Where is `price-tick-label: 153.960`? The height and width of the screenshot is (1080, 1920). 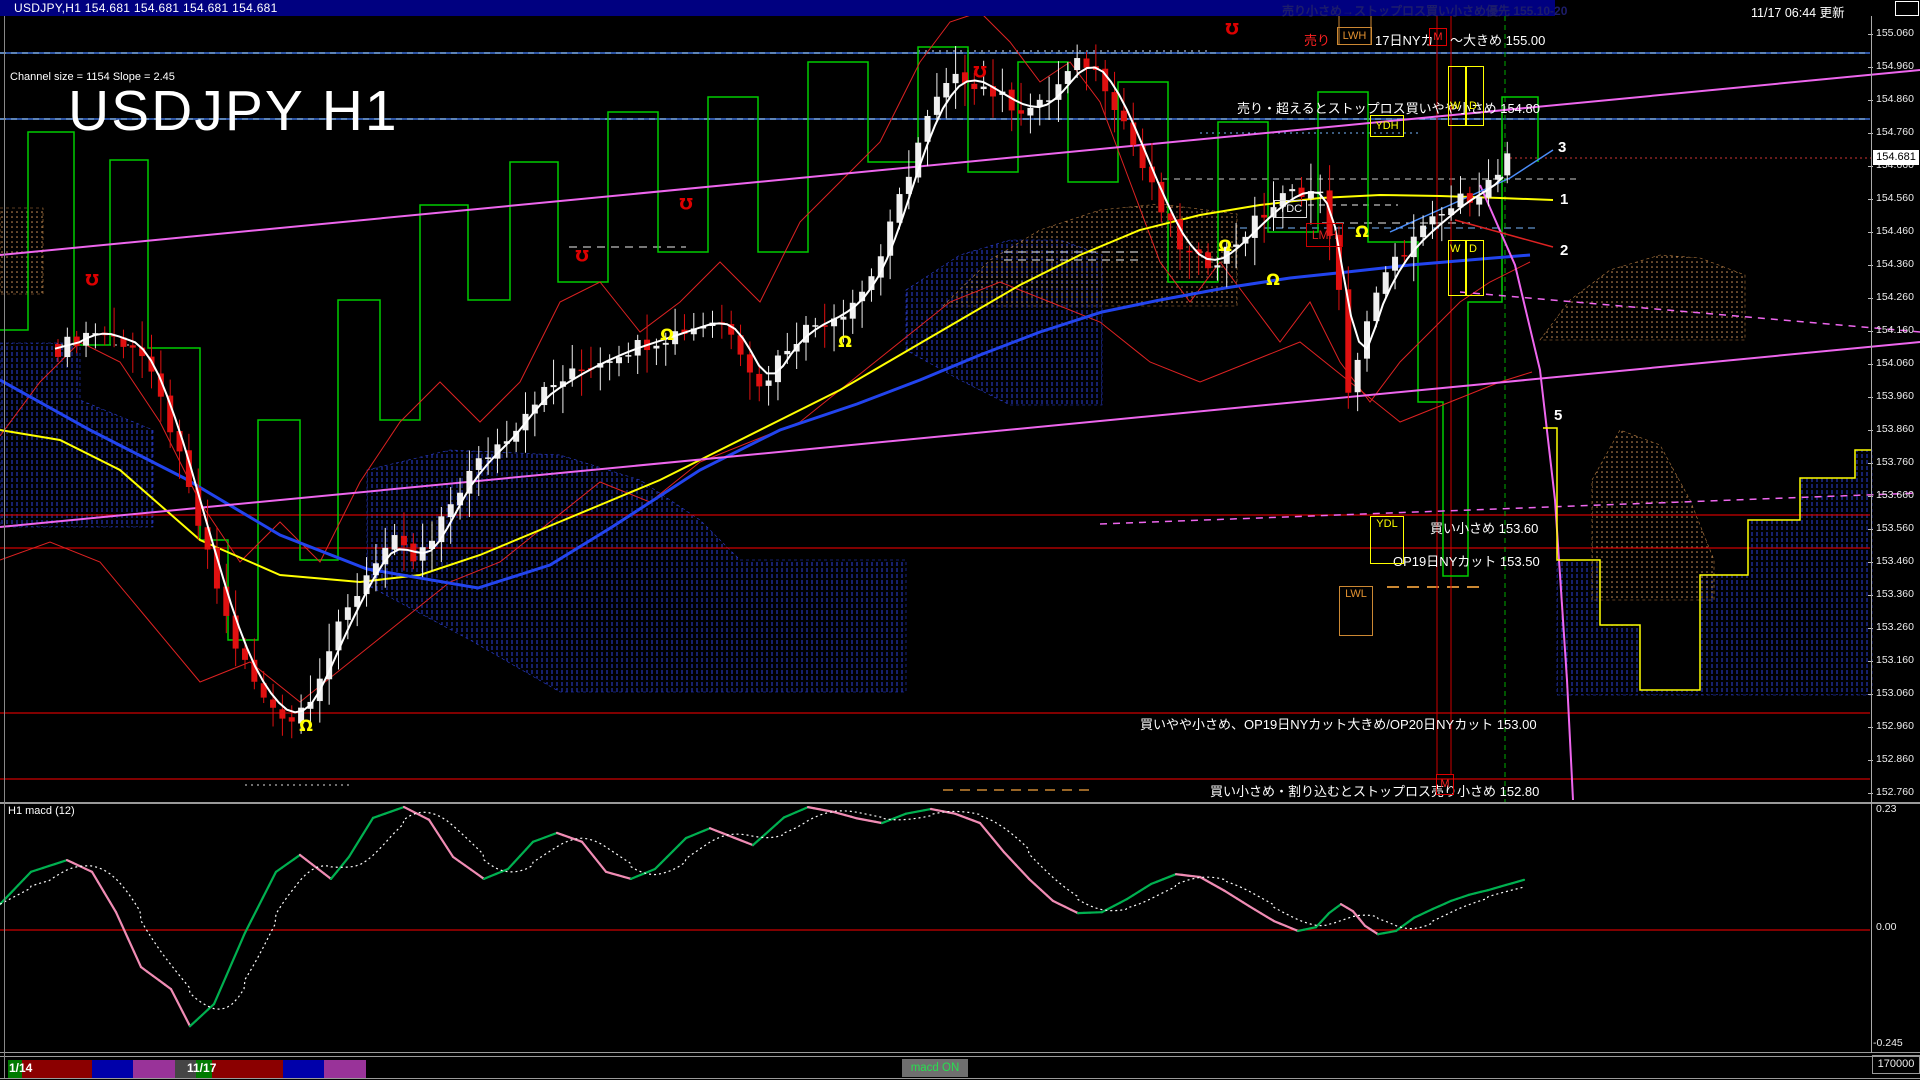 price-tick-label: 153.960 is located at coordinates (1895, 396).